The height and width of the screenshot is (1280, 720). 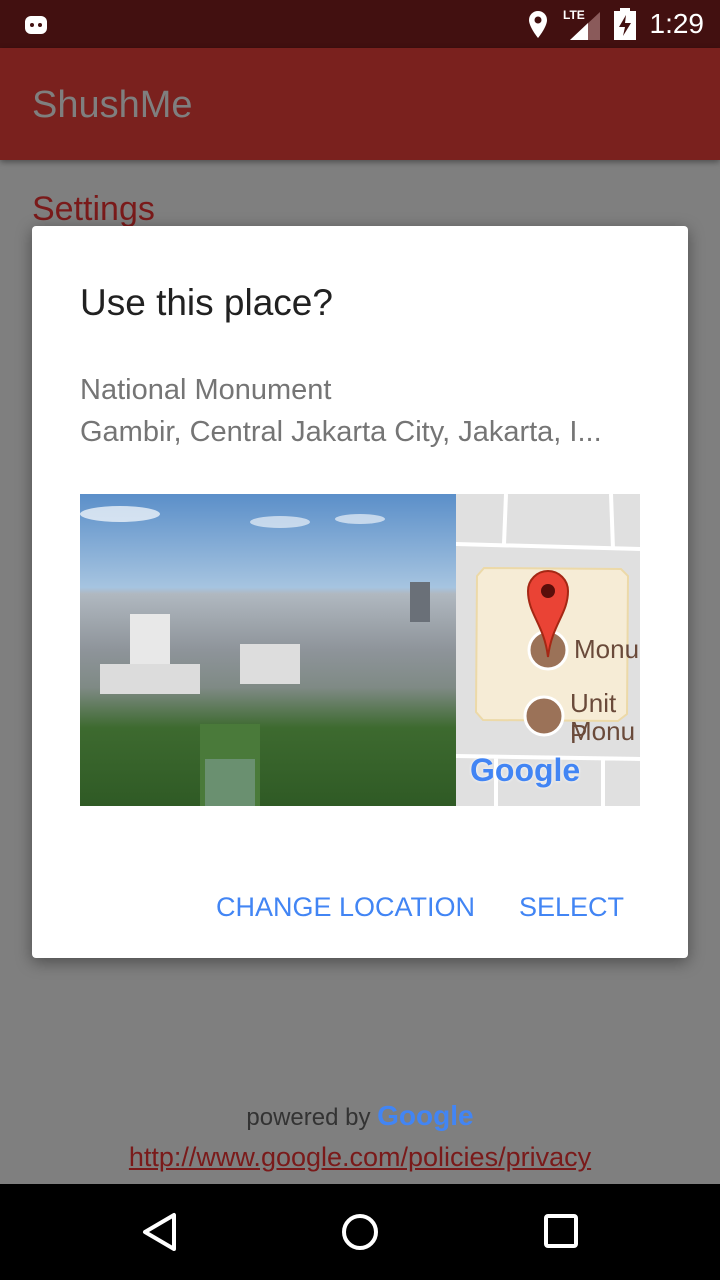 What do you see at coordinates (93, 209) in the screenshot?
I see `settings-heading: Settings` at bounding box center [93, 209].